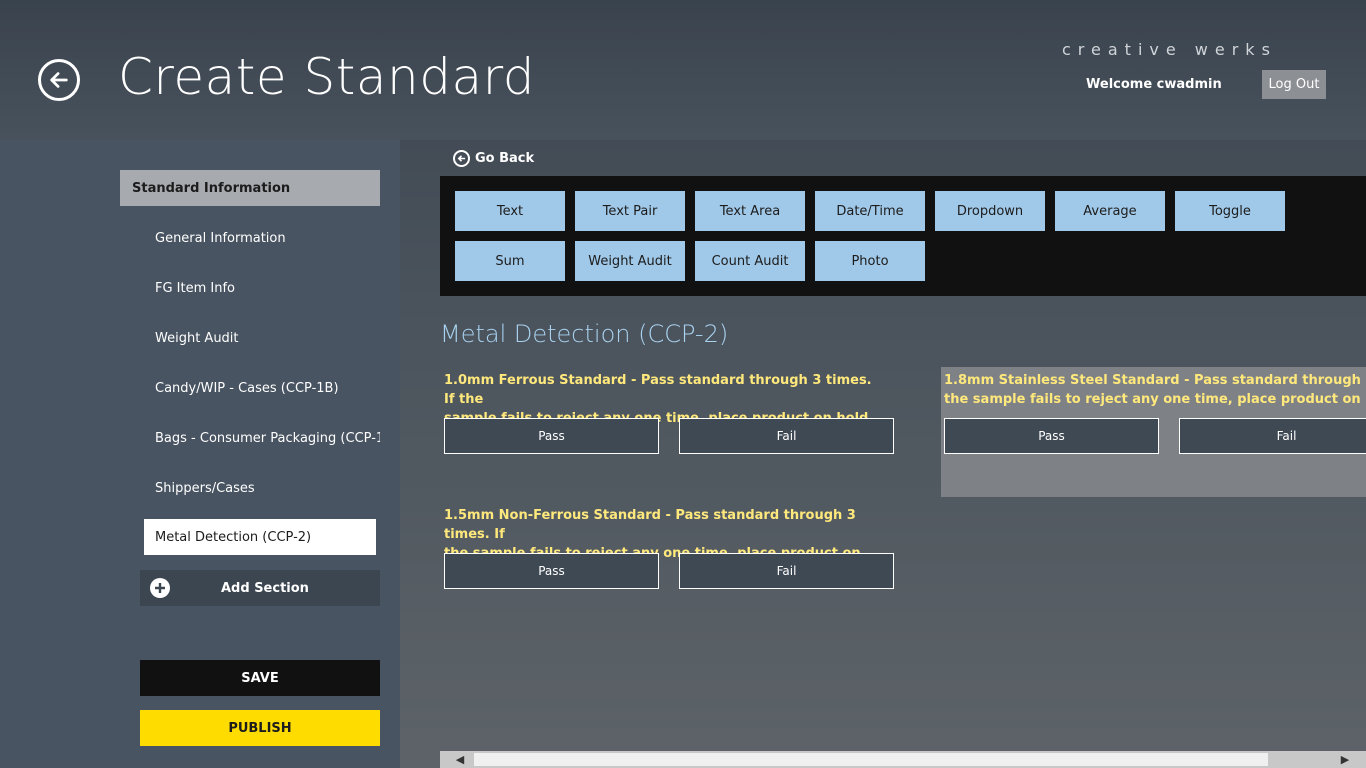 The image size is (1366, 768). I want to click on horizontal-scrollbar: ◀ ▶, so click(903, 759).